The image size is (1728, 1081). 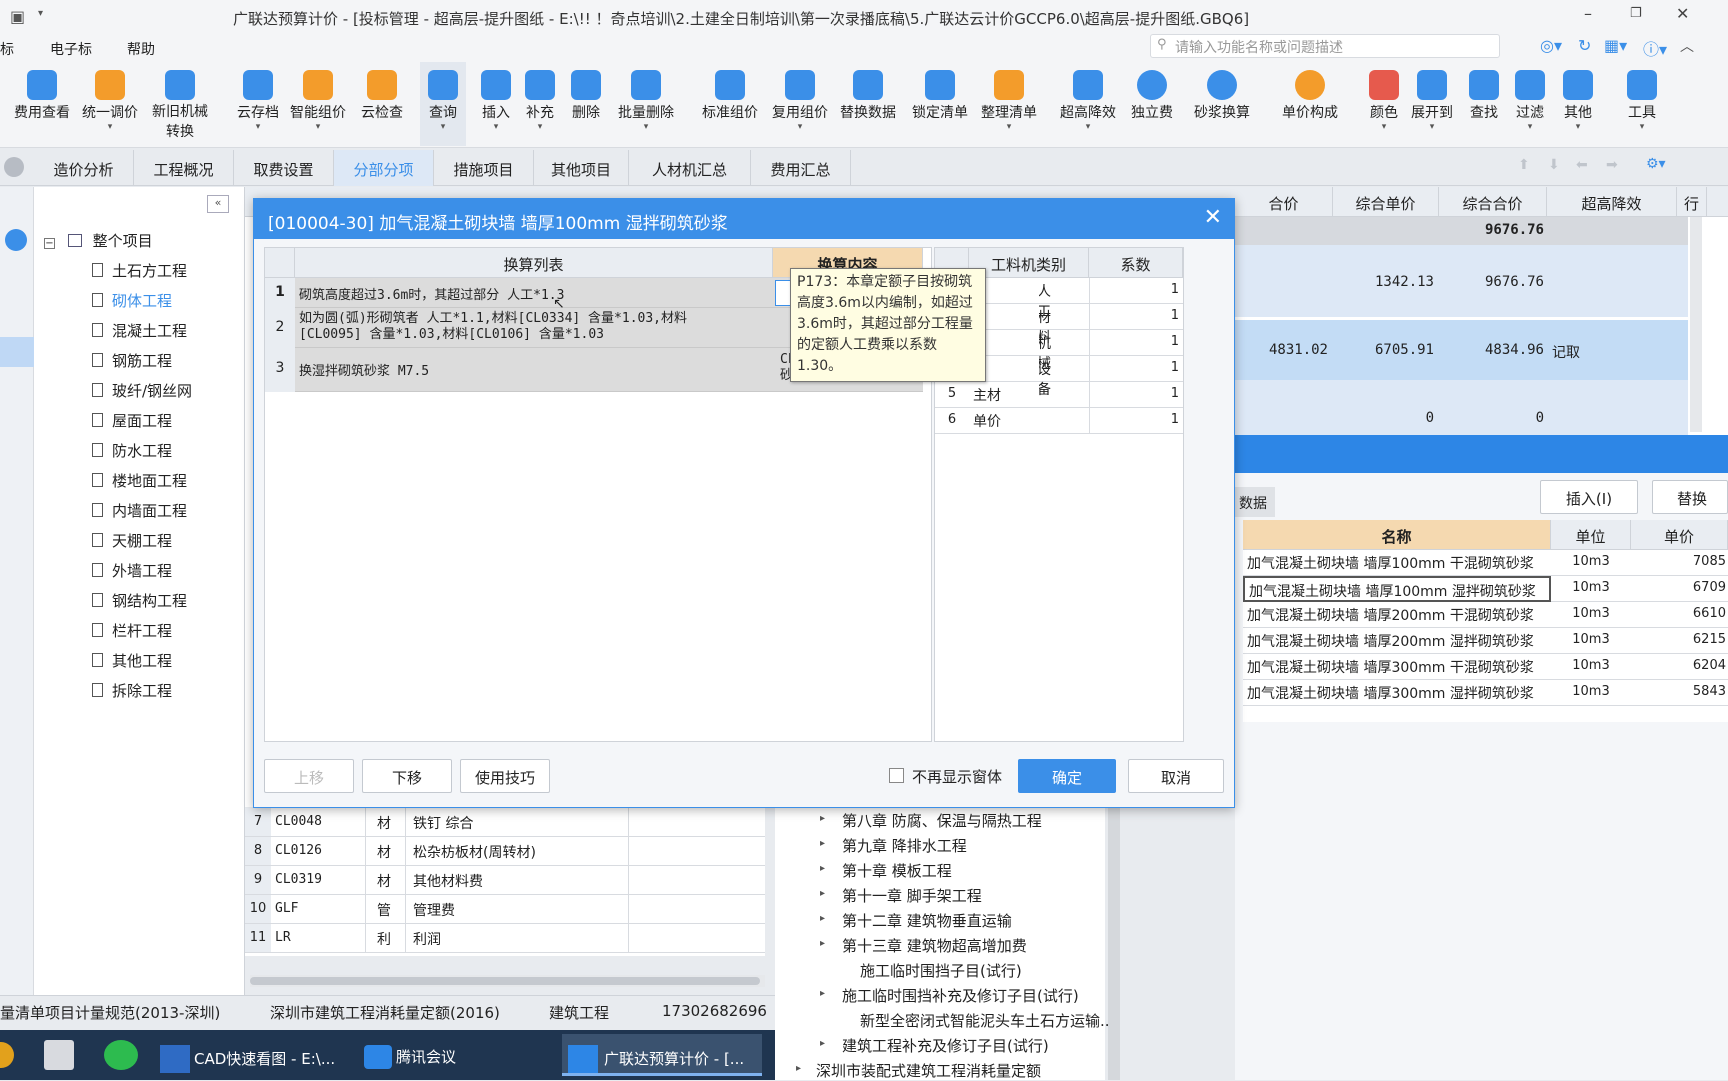 I want to click on horizontal-scrollbar, so click(x=507, y=981).